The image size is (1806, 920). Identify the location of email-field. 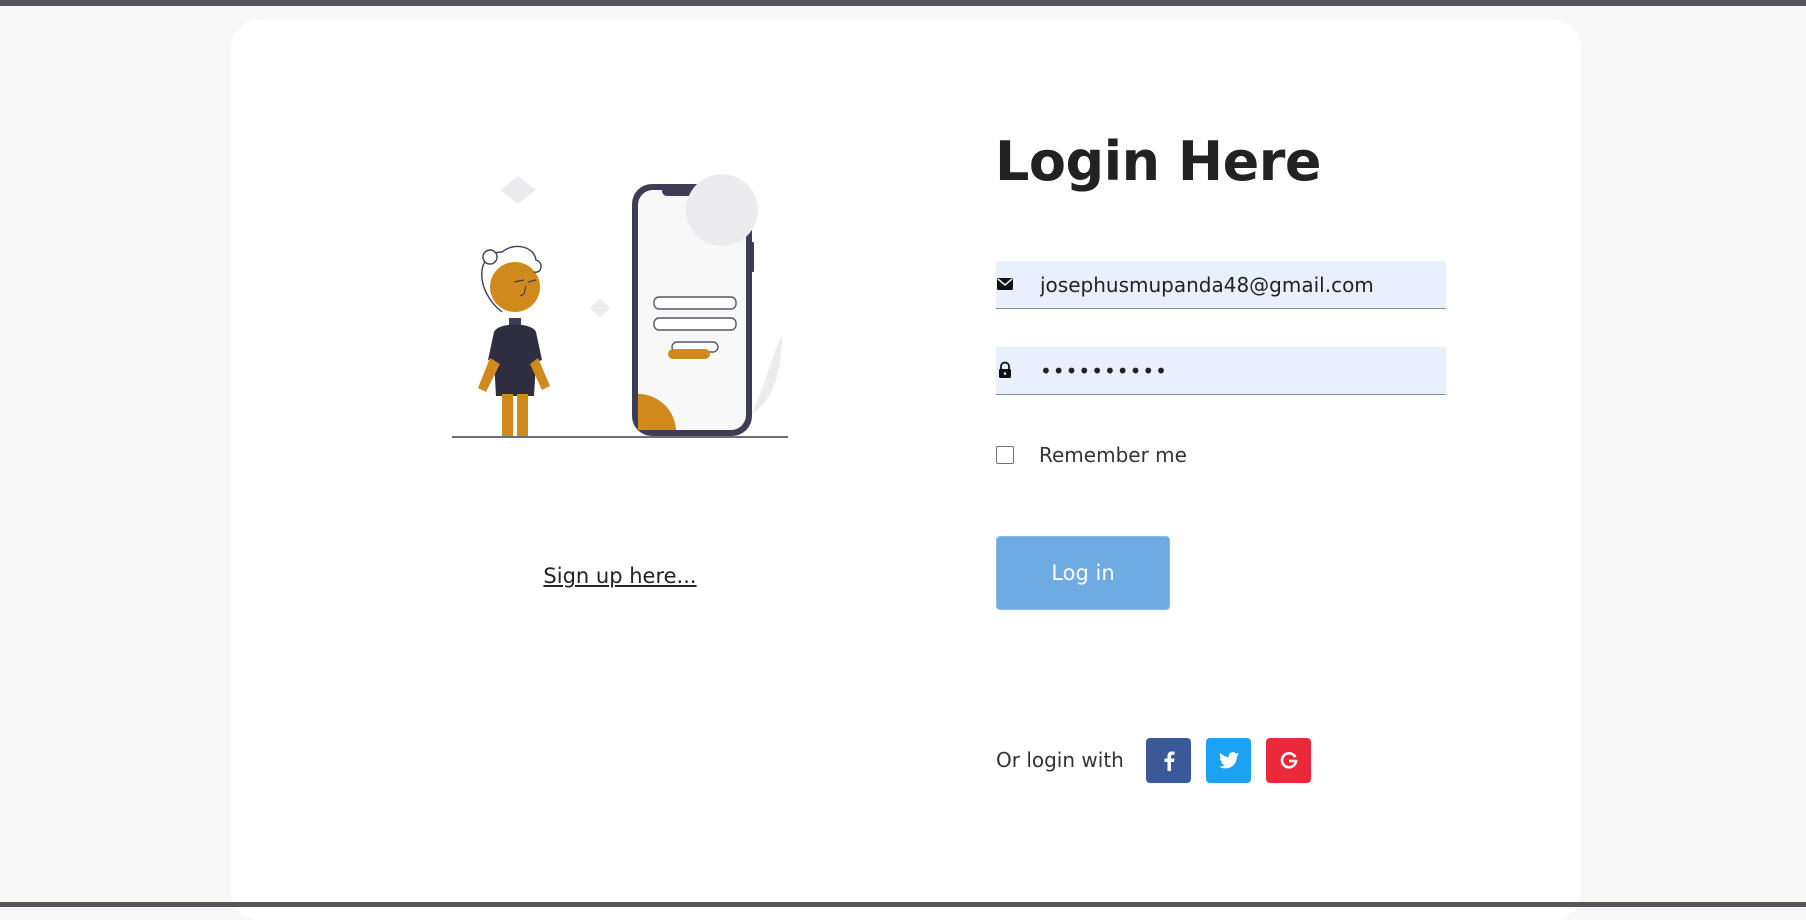
(1221, 285).